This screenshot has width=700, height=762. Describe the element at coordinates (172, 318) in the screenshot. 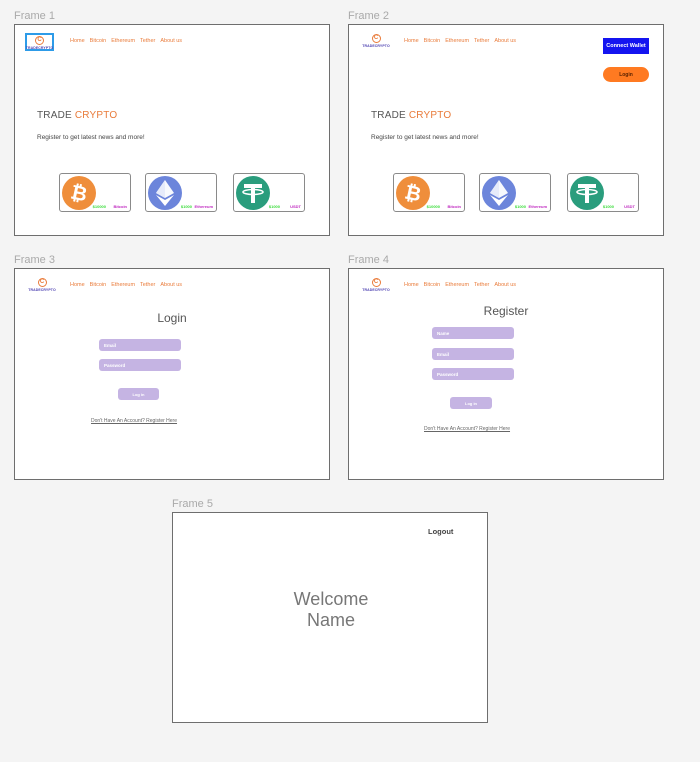

I see `login-title: Login` at that location.